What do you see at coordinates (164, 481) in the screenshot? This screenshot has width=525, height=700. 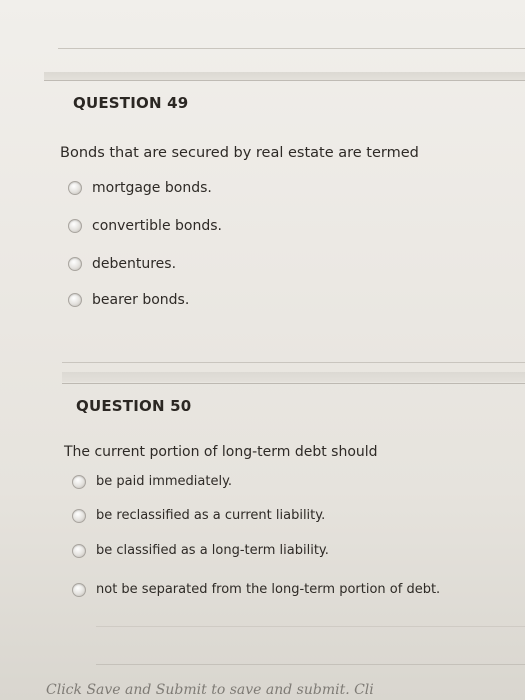 I see `answer-label: be paid immediately.` at bounding box center [164, 481].